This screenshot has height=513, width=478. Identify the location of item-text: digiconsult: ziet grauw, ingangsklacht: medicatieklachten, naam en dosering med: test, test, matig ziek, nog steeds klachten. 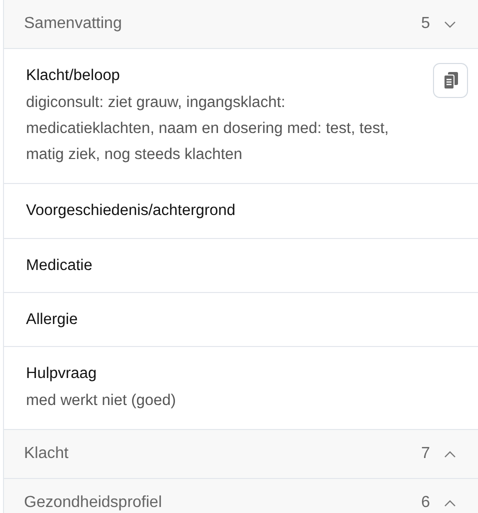
(208, 129).